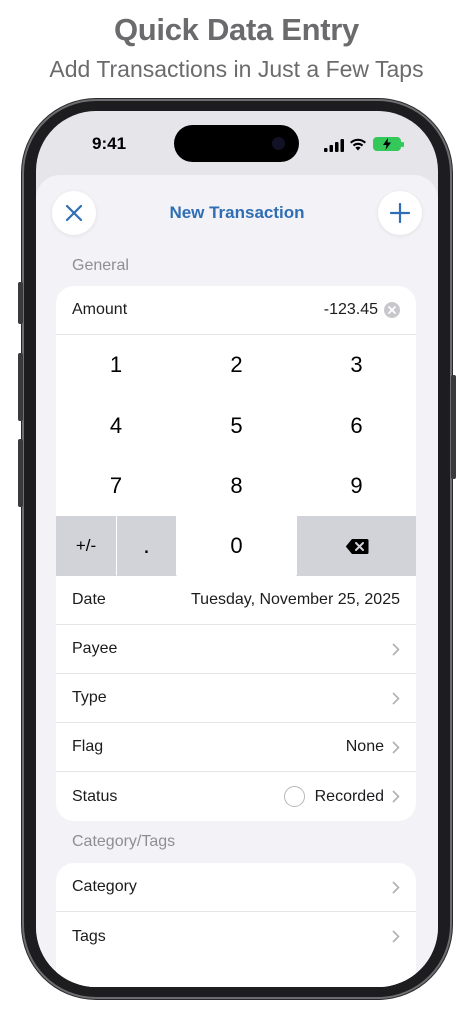 Image resolution: width=473 pixels, height=1024 pixels. I want to click on key-7: 7, so click(116, 485).